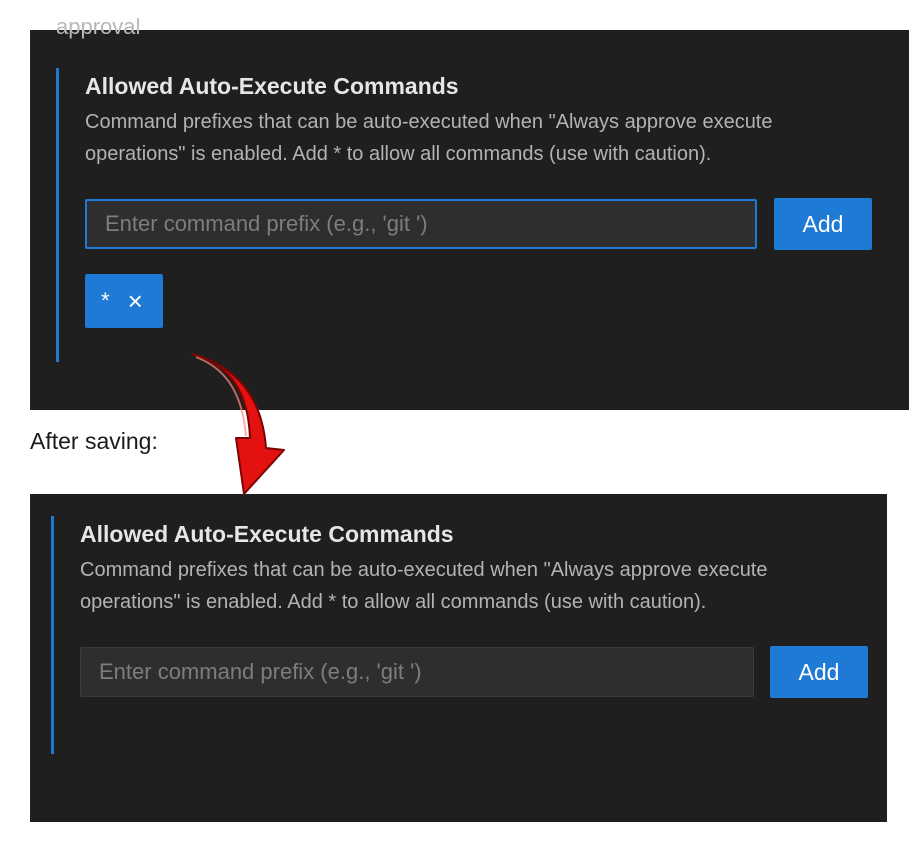  I want to click on close-icon: ×, so click(135, 301).